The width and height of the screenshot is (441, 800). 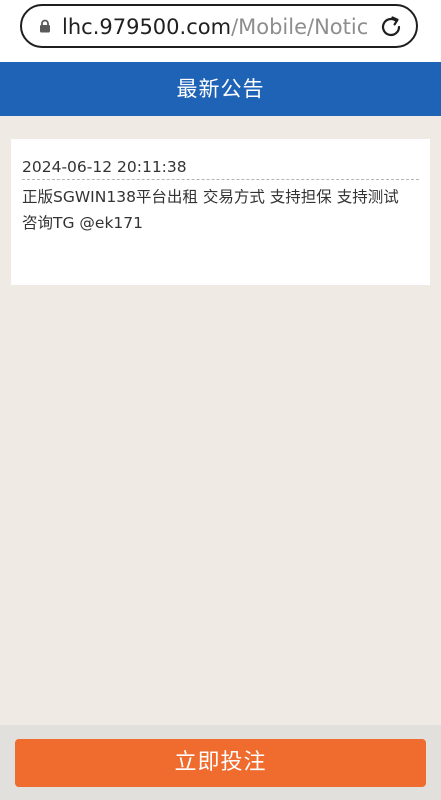 I want to click on url-host: lhc.979500.com, so click(x=147, y=27).